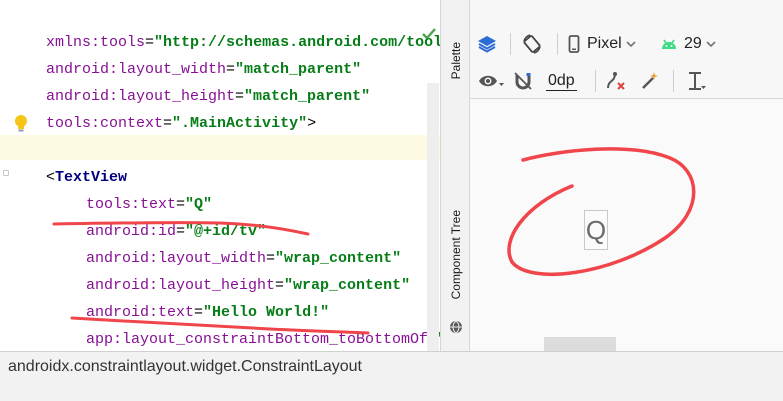 This screenshot has width=783, height=401. I want to click on design-toolbar-bottom: 0dp, so click(626, 81).